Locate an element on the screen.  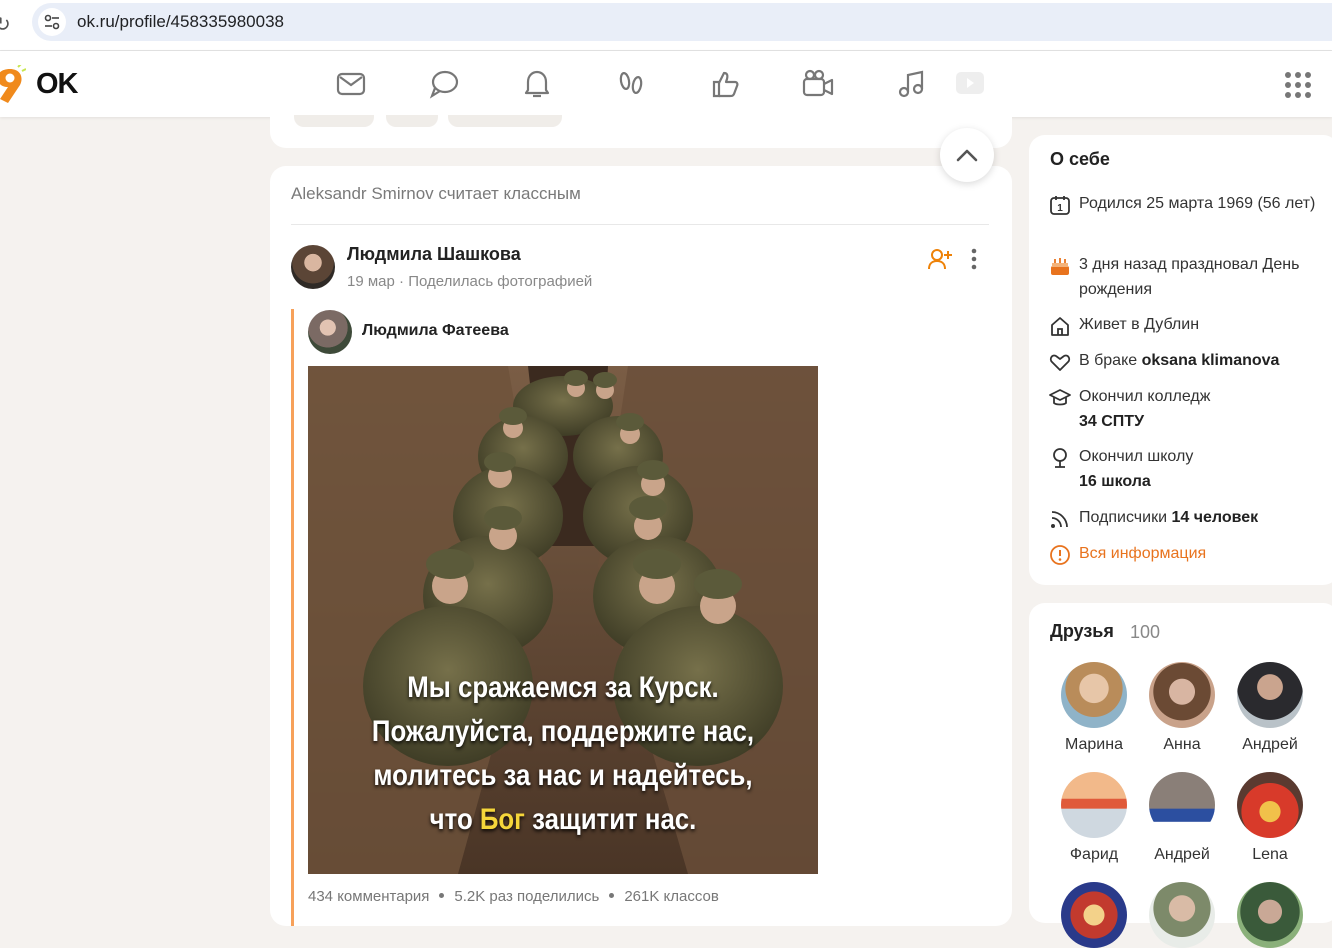
school-link: 16 школа is located at coordinates (1115, 481).